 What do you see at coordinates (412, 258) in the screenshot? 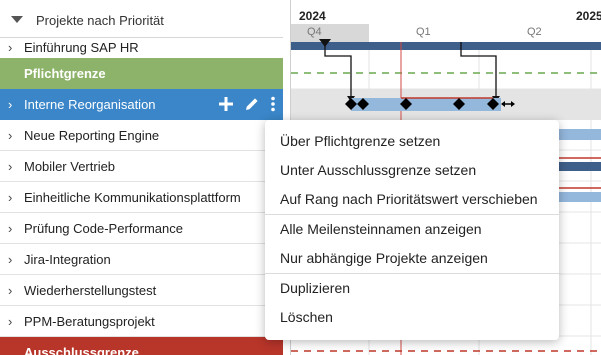
I see `menu-item-show-dependent-projects: Nur abhängige Projekte anzeigen` at bounding box center [412, 258].